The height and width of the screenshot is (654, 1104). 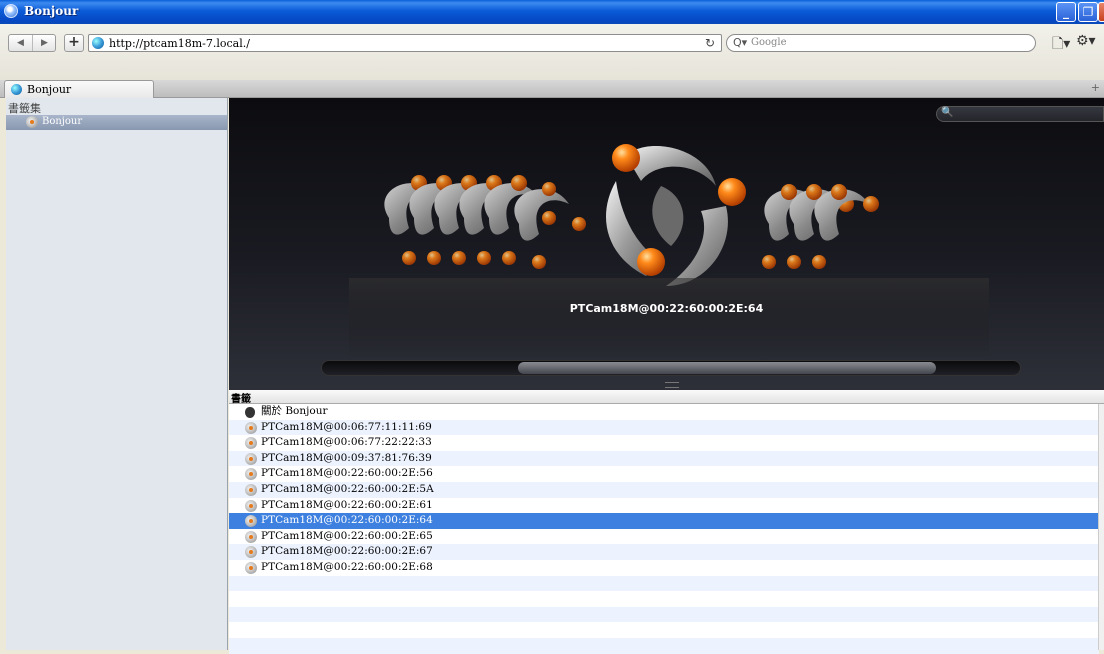 I want to click on list-item-label: PTCam18M@00:09:37:81:76:39, so click(x=346, y=457).